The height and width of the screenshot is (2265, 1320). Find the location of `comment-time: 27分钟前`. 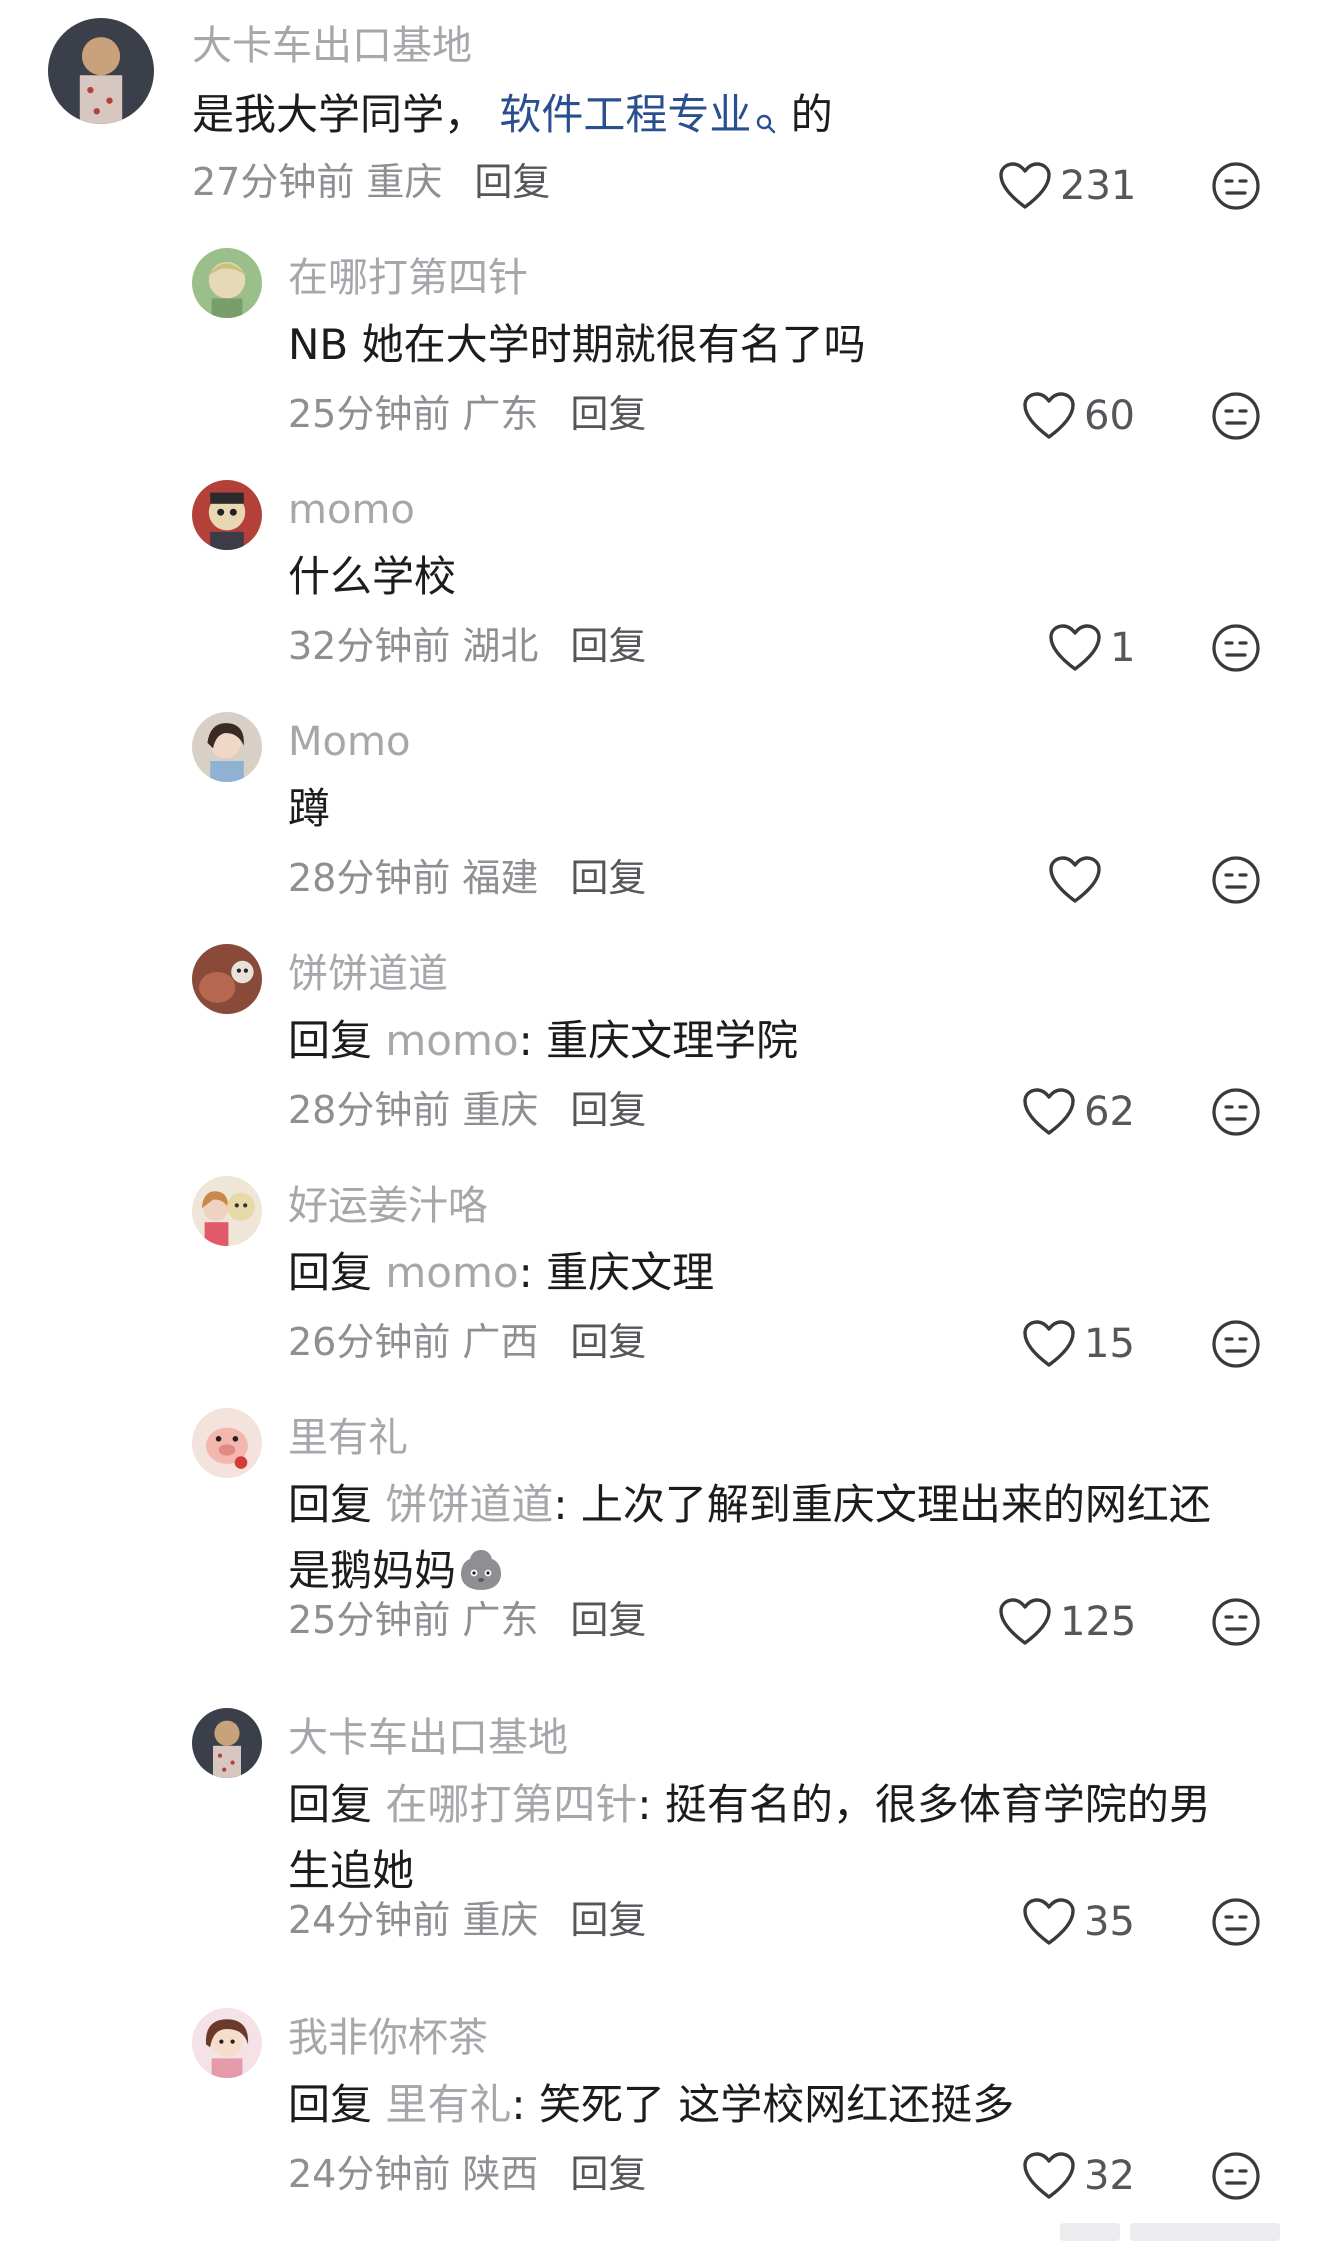

comment-time: 27分钟前 is located at coordinates (273, 182).